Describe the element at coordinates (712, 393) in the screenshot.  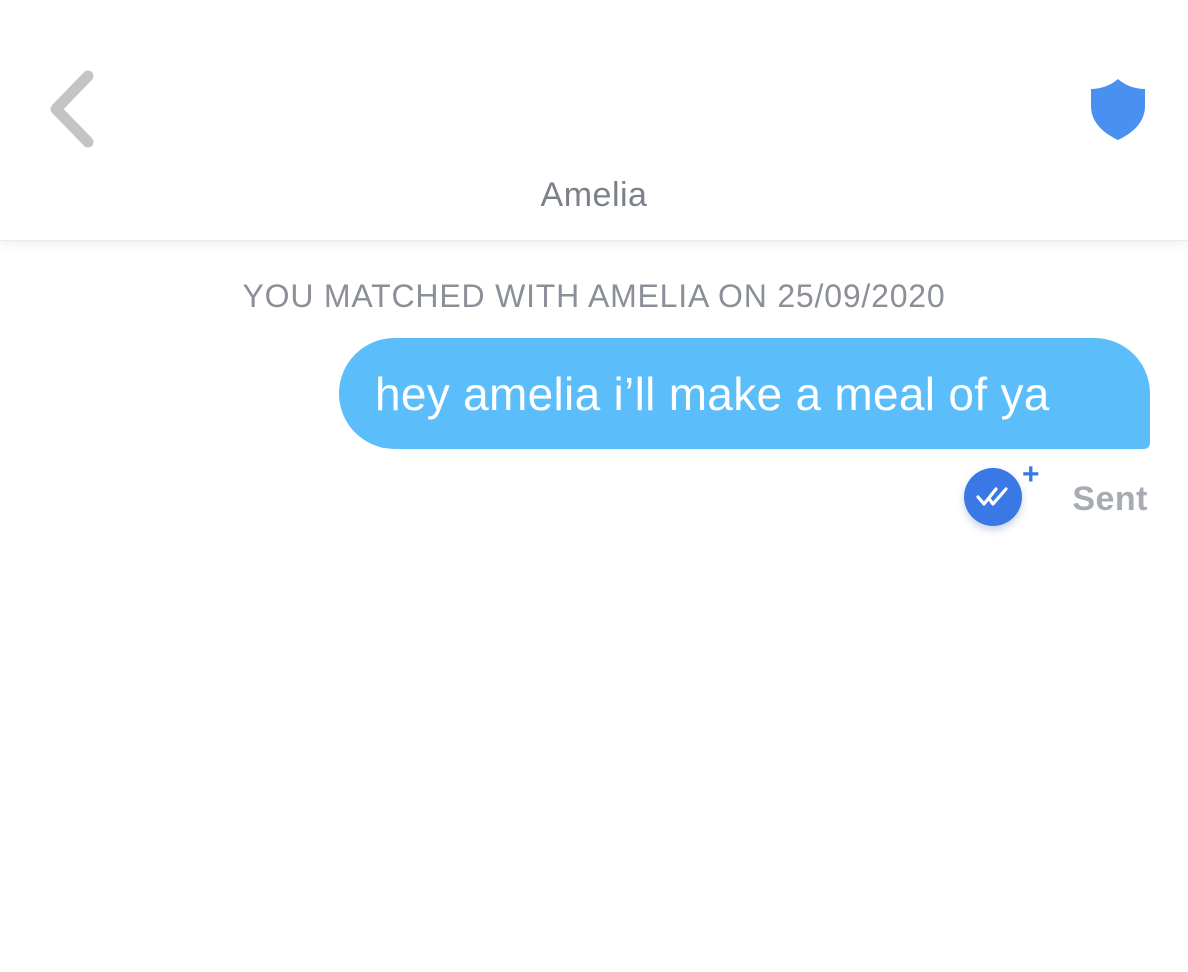
I see `message-text: hey amelia i’ll make a meal of ya` at that location.